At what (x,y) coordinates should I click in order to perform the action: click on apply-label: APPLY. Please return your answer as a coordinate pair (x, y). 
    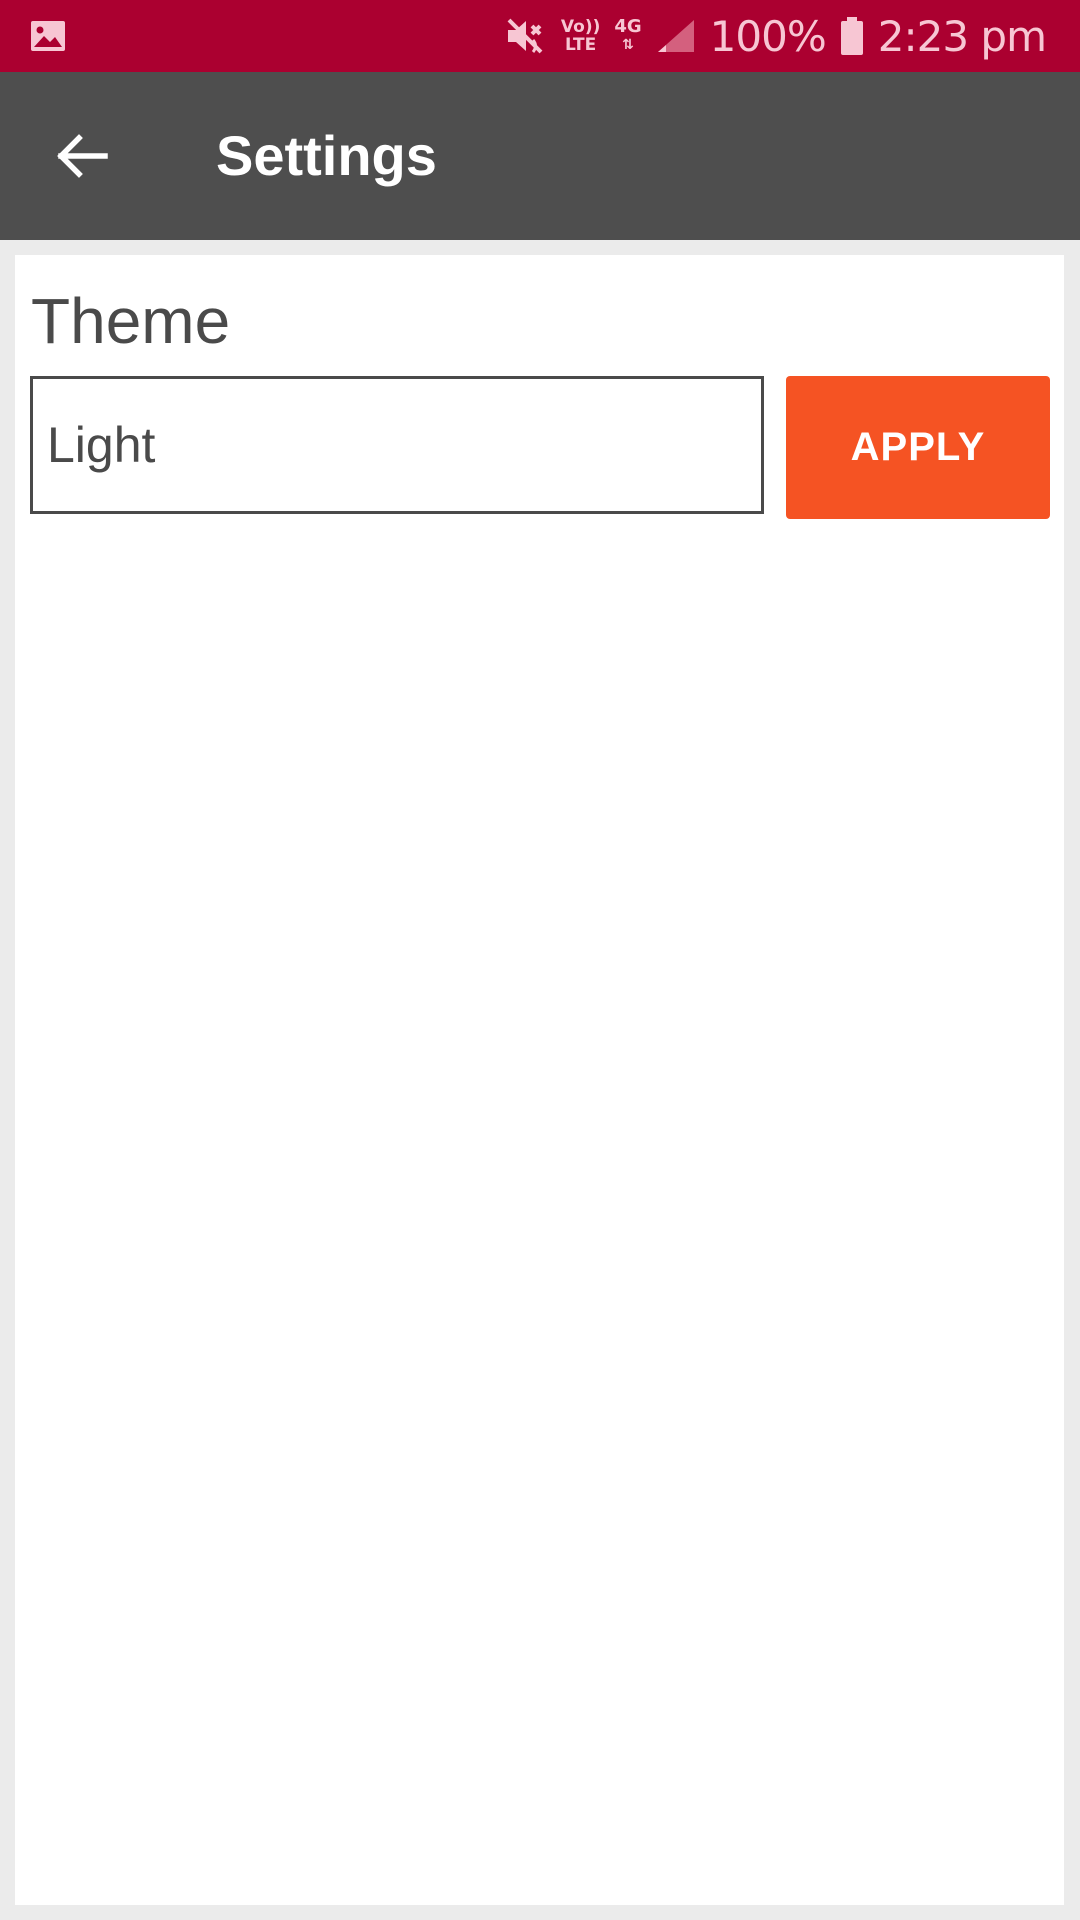
    Looking at the image, I should click on (918, 447).